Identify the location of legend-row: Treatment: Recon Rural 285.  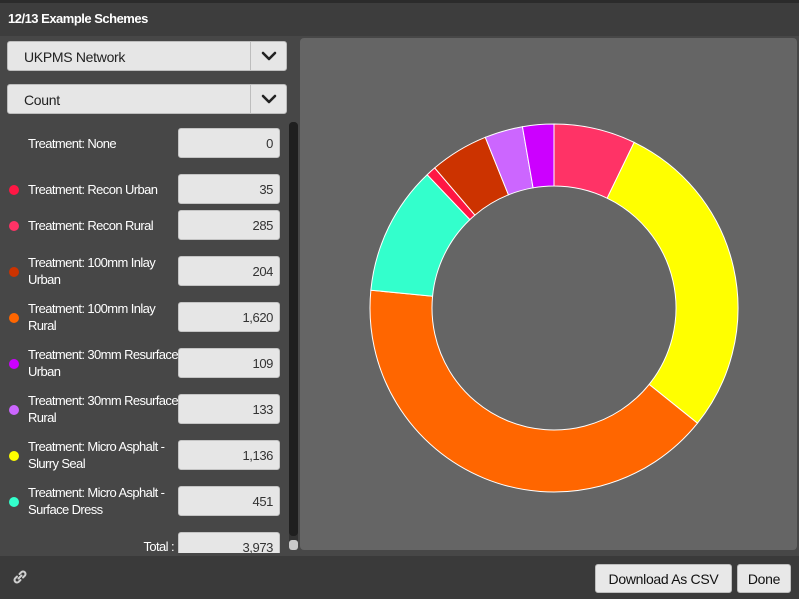
(145, 226).